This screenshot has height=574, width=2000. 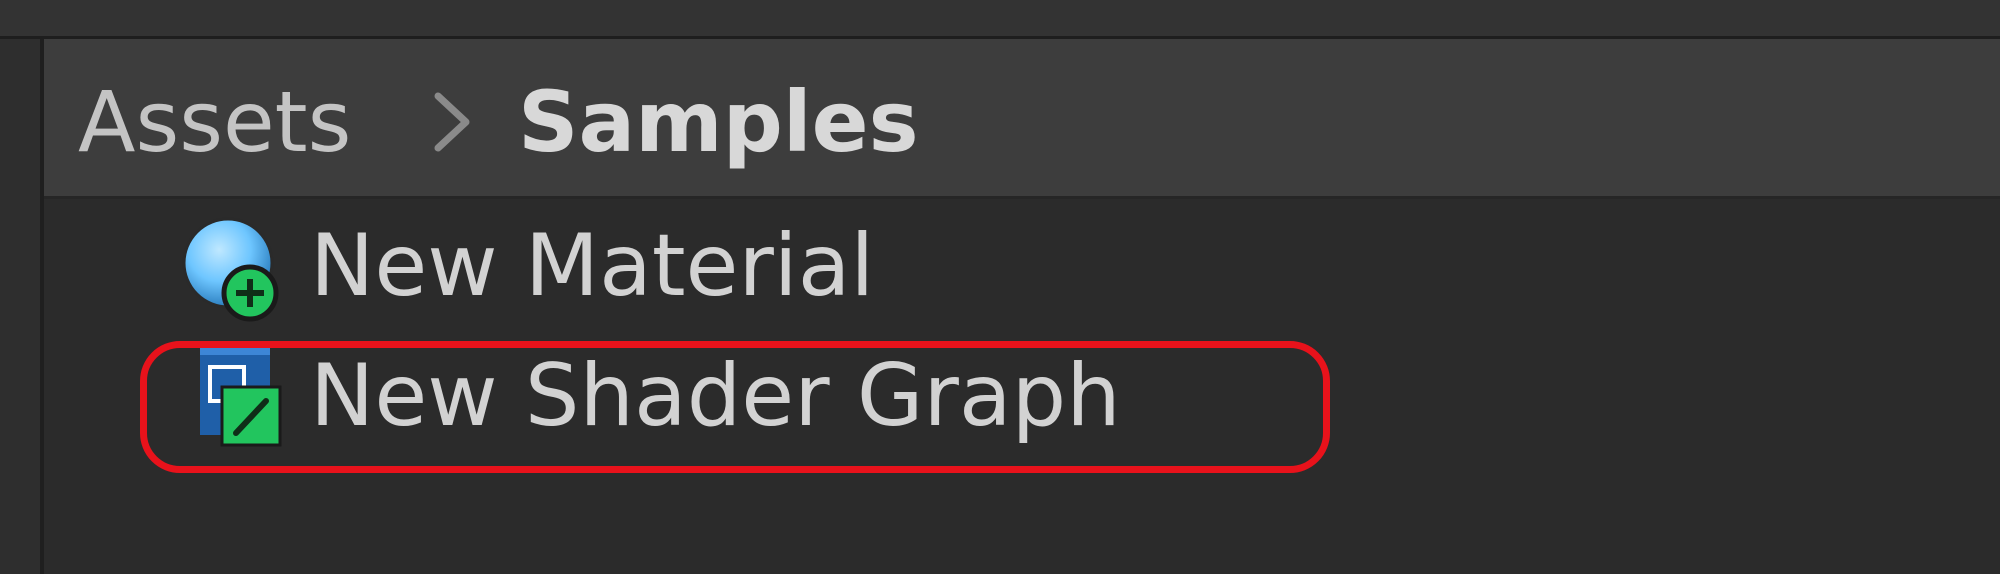 I want to click on window-tab-strip, so click(x=1000, y=19).